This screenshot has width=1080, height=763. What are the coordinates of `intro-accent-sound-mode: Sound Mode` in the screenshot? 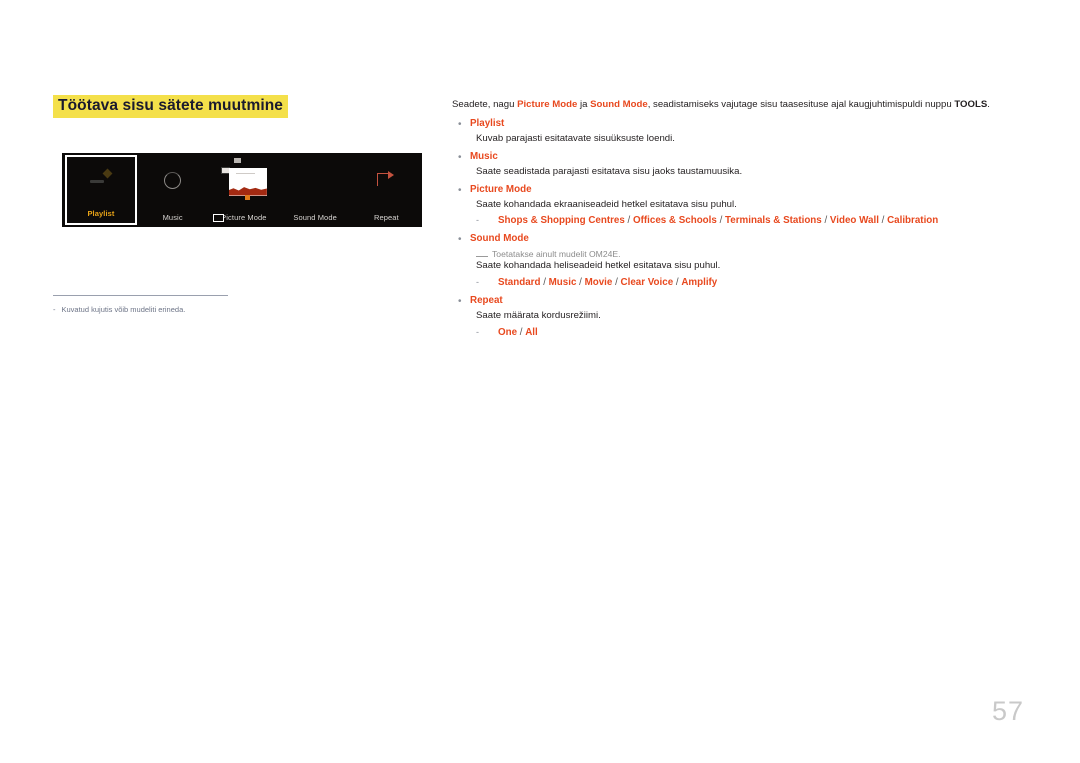 It's located at (619, 104).